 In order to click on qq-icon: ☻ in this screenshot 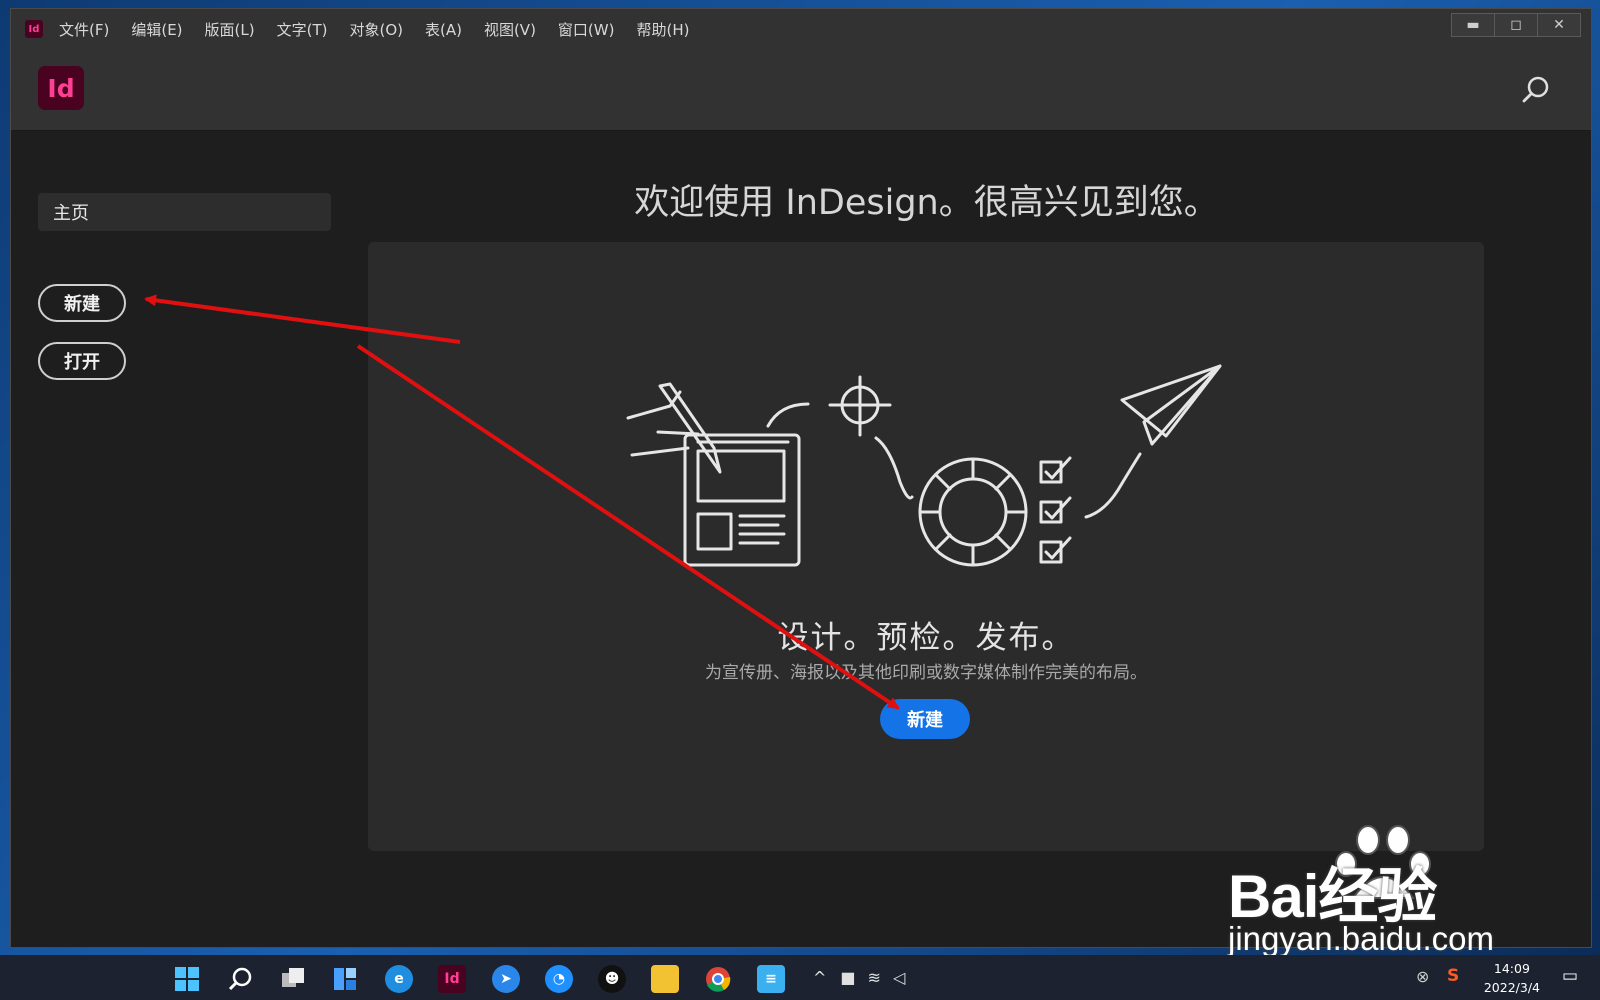, I will do `click(612, 979)`.